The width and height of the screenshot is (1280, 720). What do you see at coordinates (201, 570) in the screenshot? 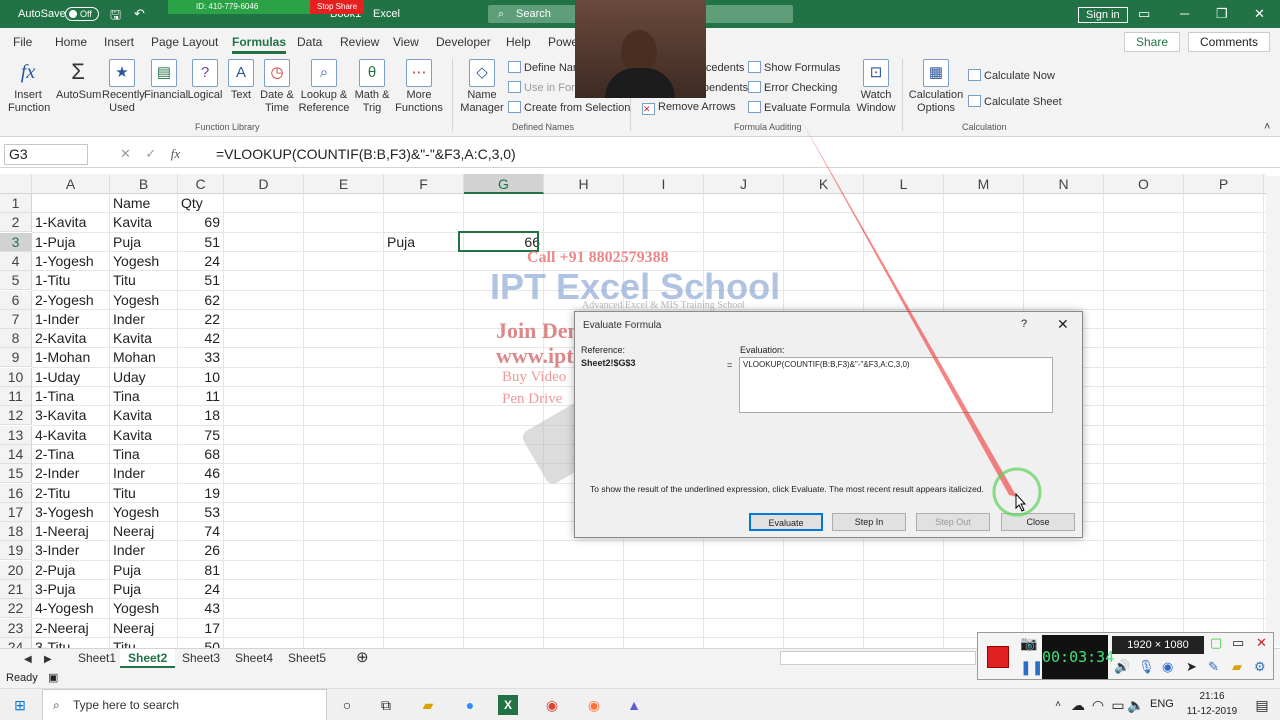
I see `cell: 81` at bounding box center [201, 570].